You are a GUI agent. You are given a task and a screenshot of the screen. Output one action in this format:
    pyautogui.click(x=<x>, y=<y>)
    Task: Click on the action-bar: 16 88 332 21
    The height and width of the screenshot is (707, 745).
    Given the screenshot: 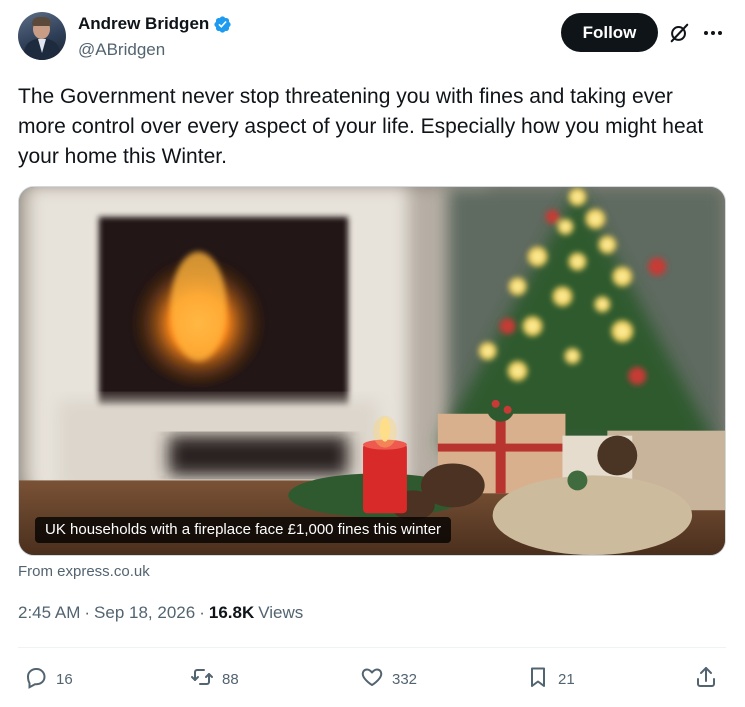 What is the action you would take?
    pyautogui.click(x=372, y=678)
    